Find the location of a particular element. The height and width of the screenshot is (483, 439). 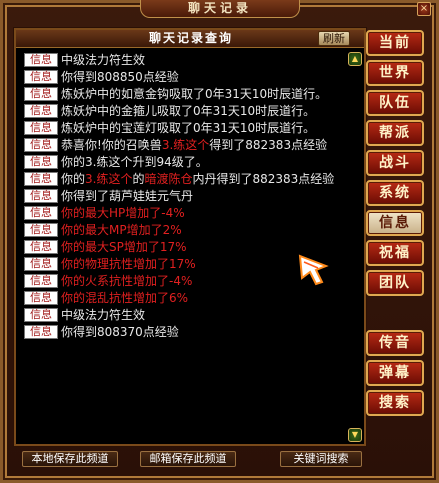

chat-entry: 信息 你得到808370点经验 is located at coordinates (189, 332).